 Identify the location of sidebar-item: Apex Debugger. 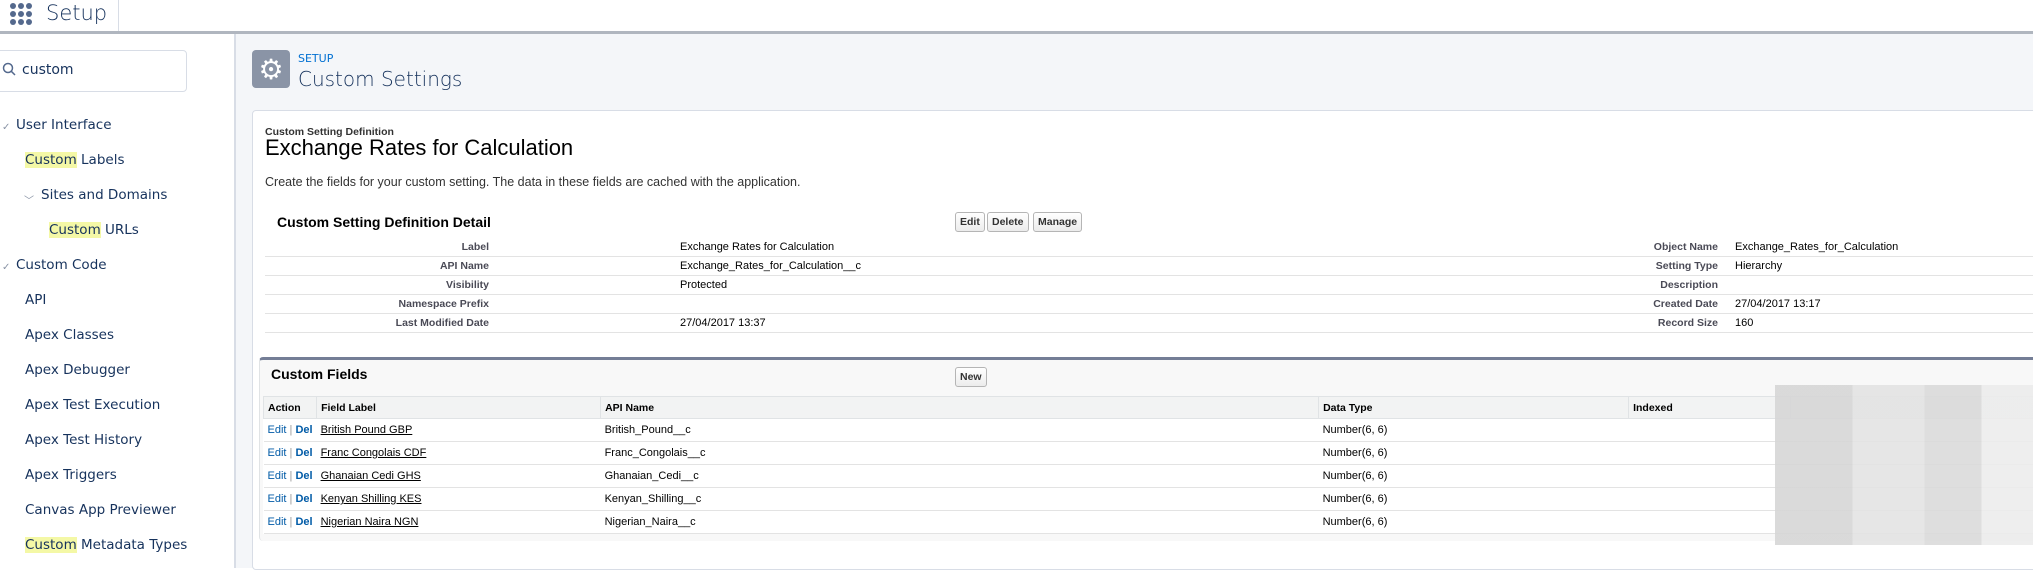
(77, 370).